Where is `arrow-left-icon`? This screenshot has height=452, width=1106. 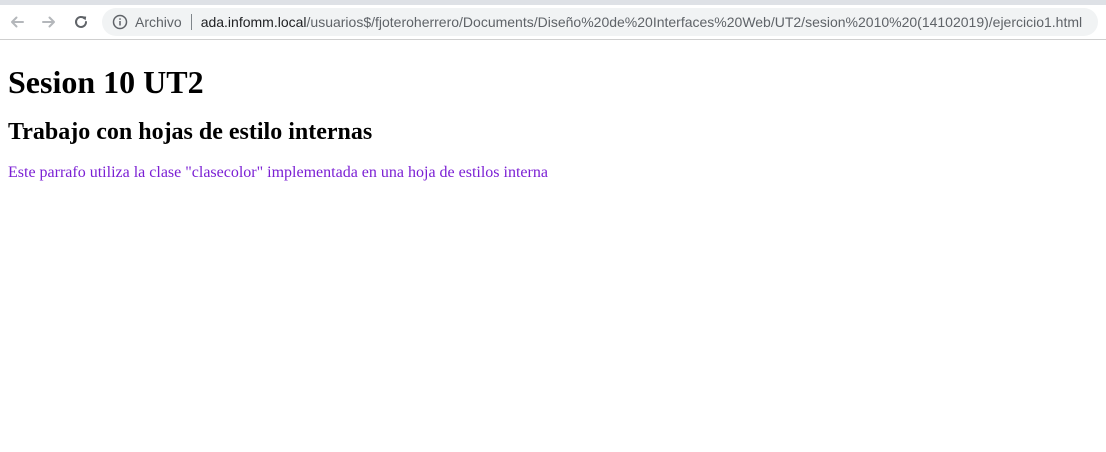
arrow-left-icon is located at coordinates (17, 22).